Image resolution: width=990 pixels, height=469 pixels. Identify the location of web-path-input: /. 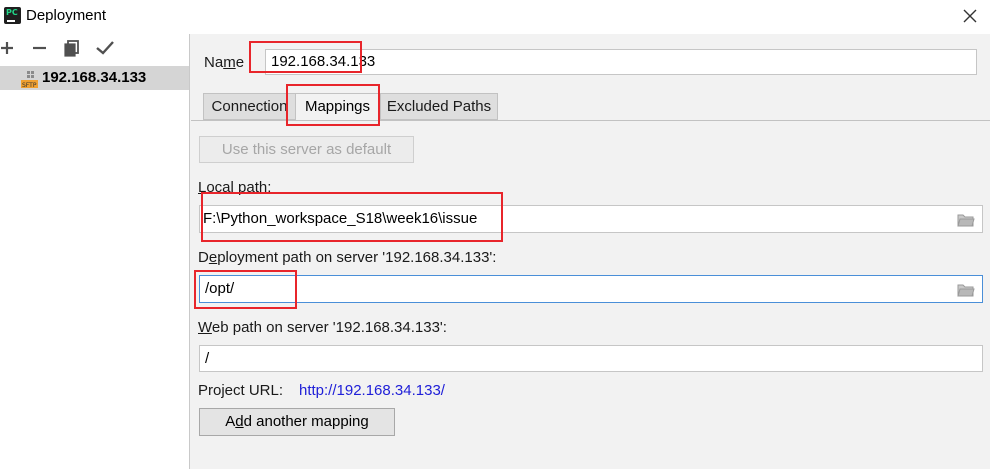
(591, 358).